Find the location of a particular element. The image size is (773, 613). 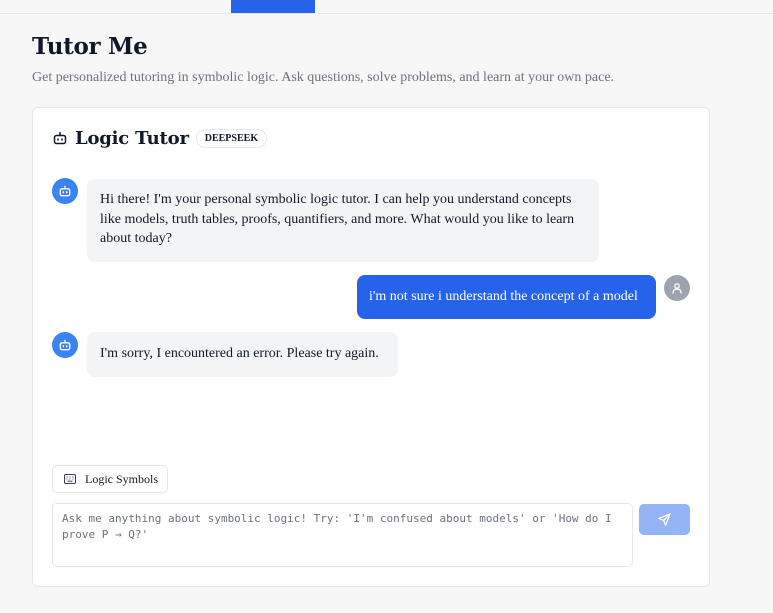

logic-symbols-button: Logic Symbols is located at coordinates (110, 479).